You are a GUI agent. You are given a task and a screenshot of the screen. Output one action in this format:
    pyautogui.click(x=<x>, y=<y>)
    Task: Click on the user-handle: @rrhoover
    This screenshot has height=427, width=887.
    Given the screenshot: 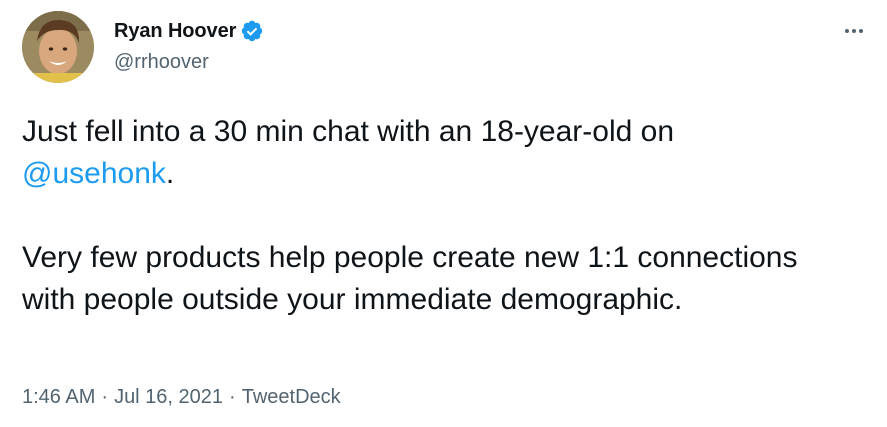 What is the action you would take?
    pyautogui.click(x=161, y=62)
    